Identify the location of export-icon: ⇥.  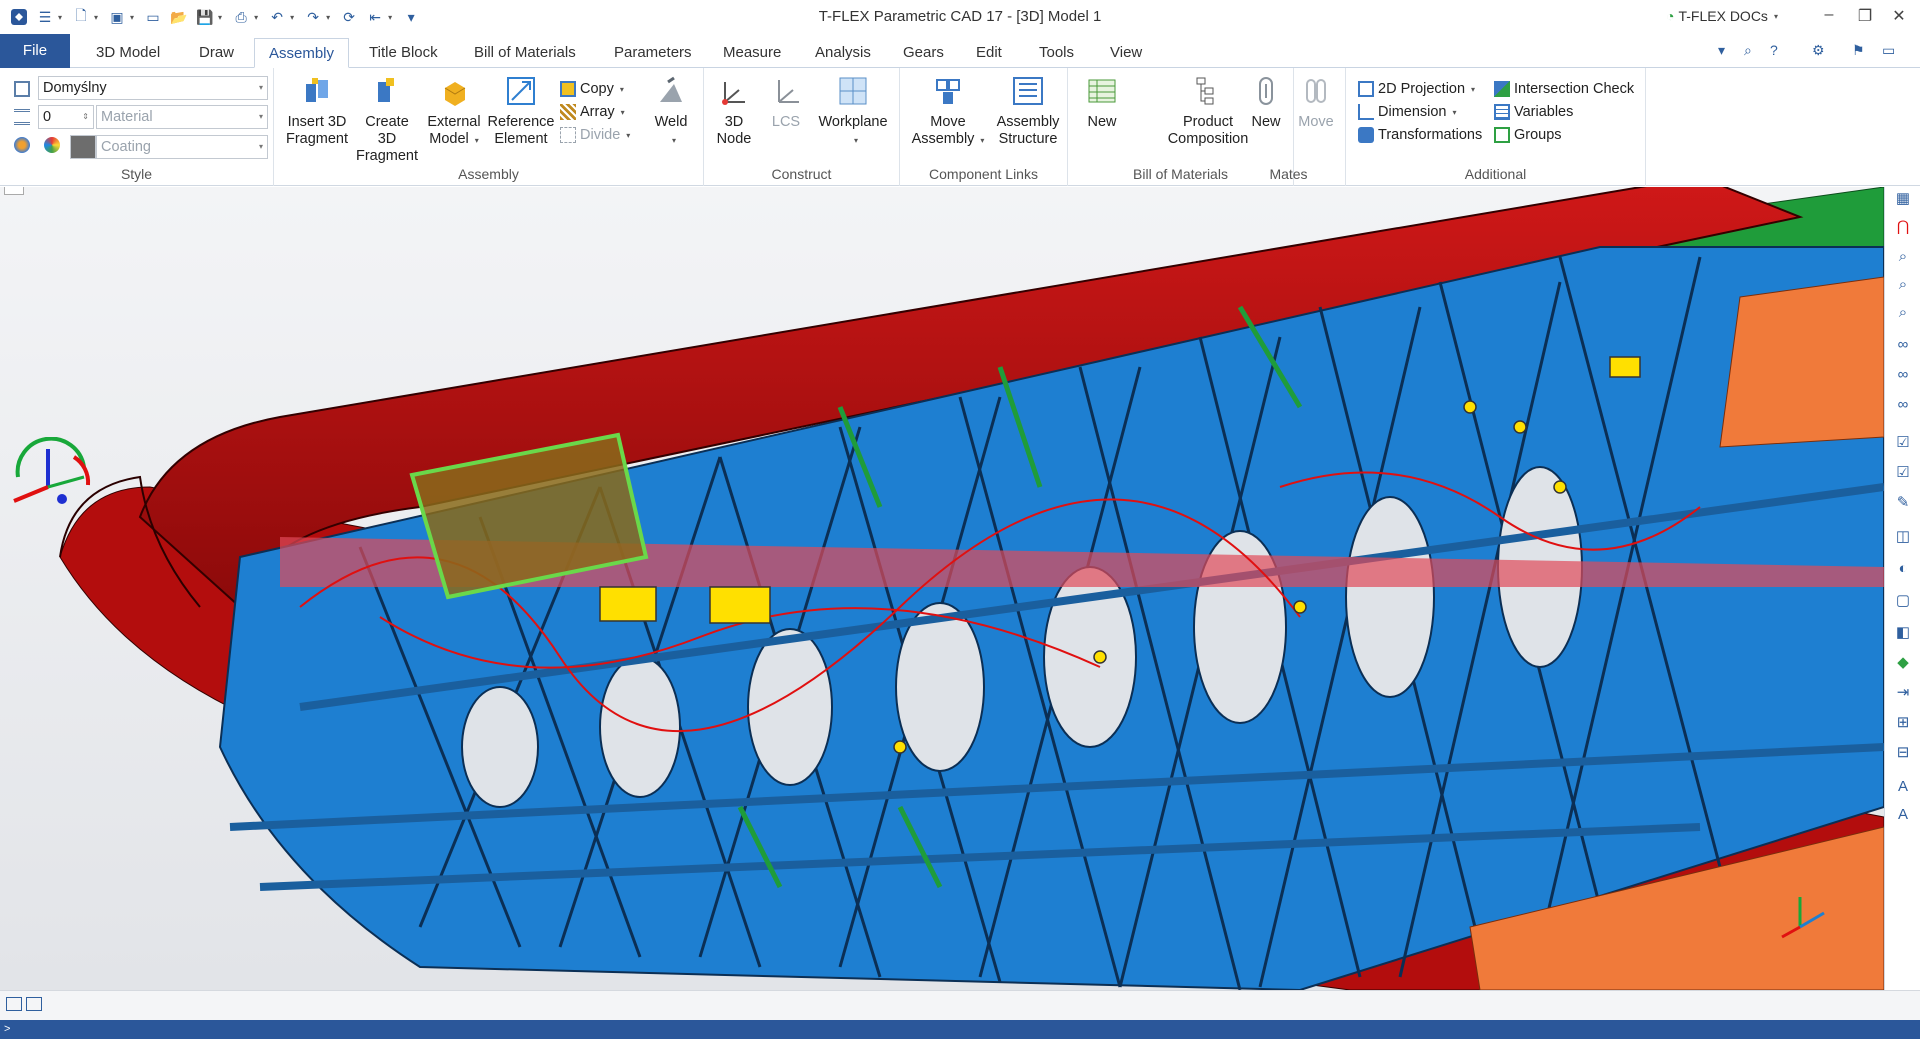
(1903, 693).